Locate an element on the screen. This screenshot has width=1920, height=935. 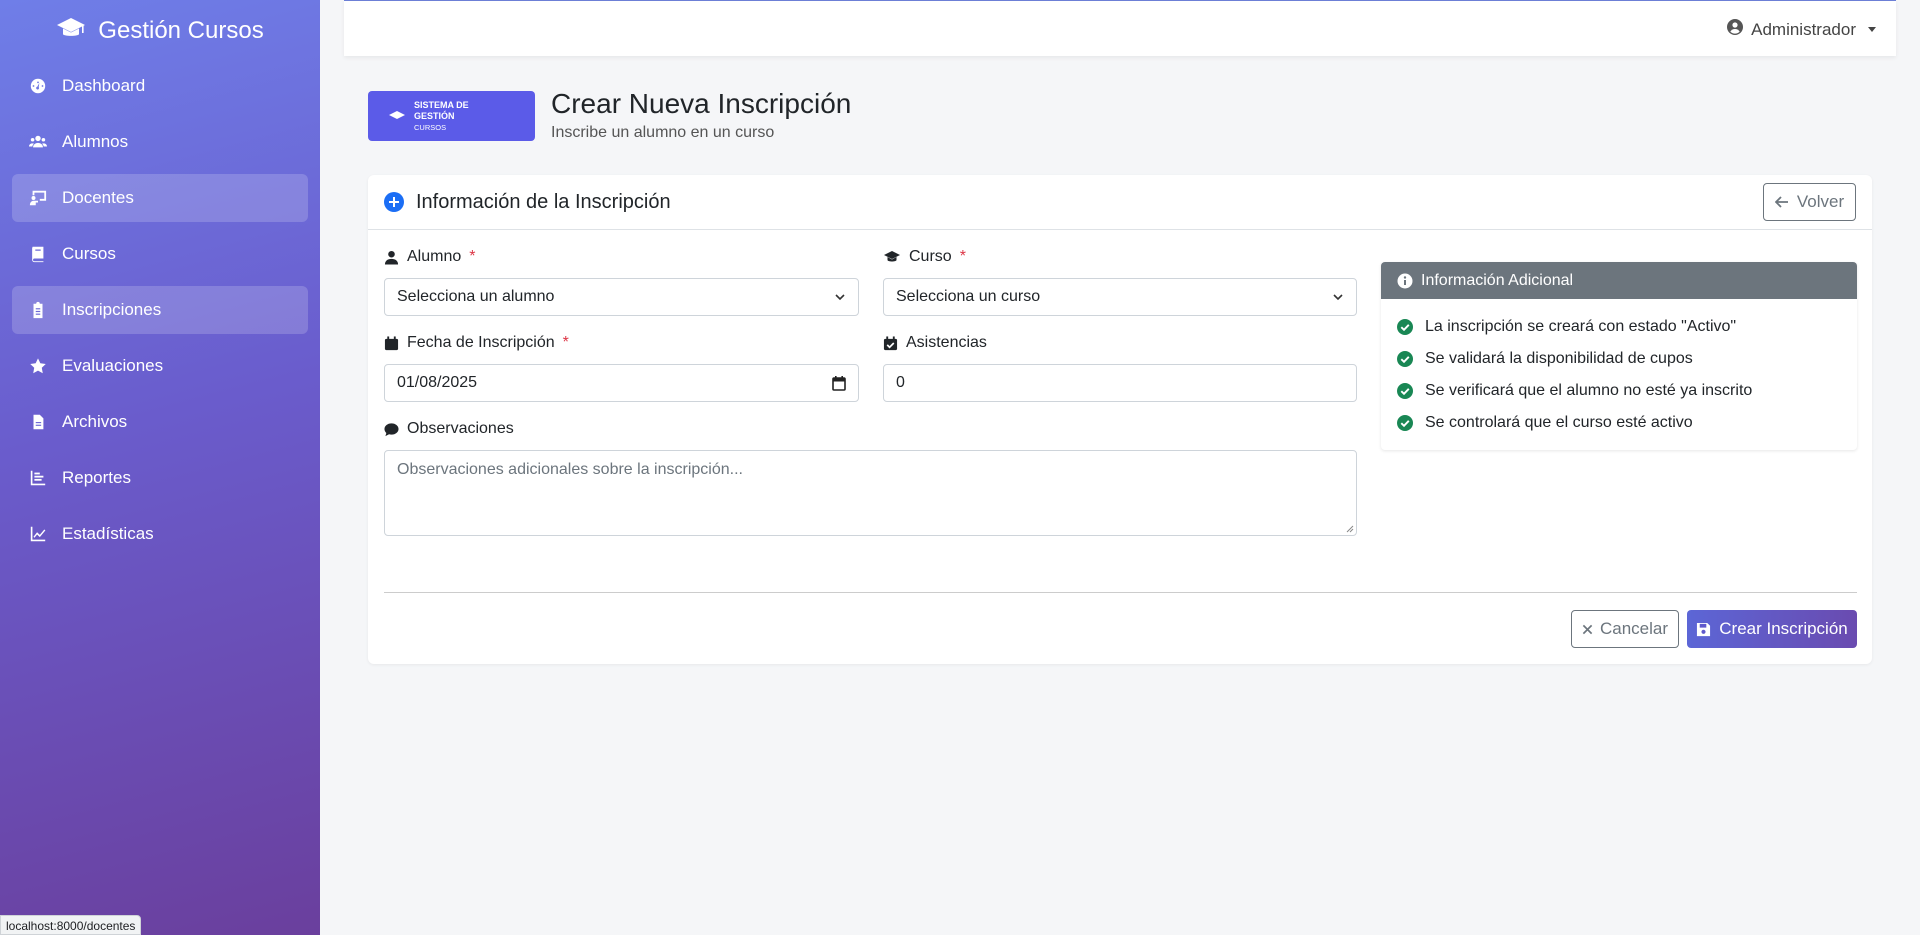
alumno-select: Selecciona un alumno is located at coordinates (621, 297).